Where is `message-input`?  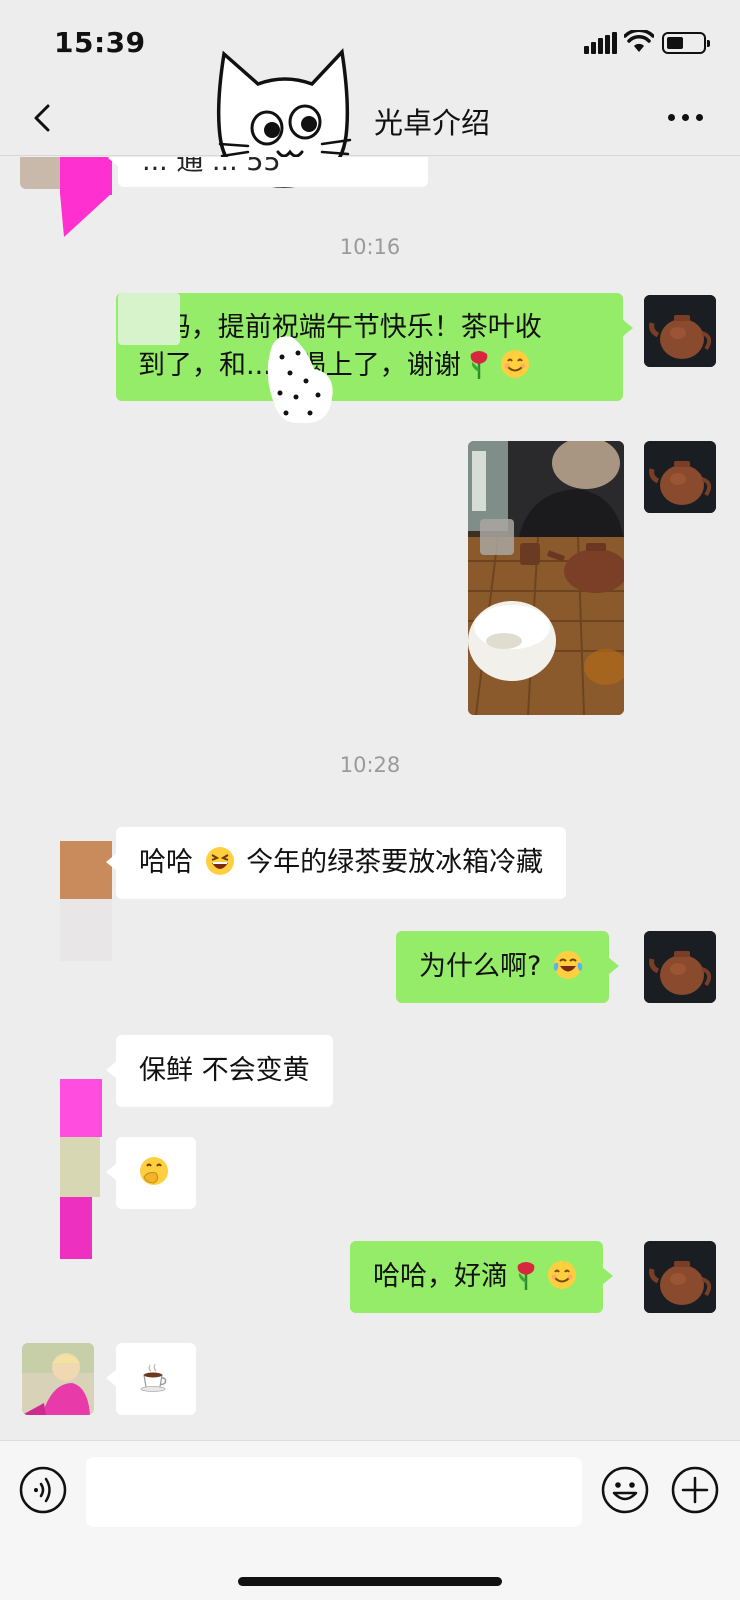
message-input is located at coordinates (334, 1492).